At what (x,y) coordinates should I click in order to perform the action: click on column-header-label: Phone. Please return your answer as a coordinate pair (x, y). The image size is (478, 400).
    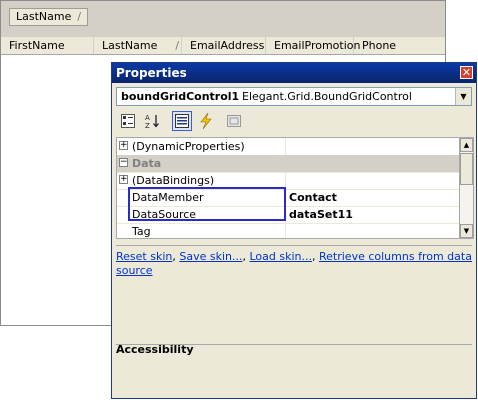
    Looking at the image, I should click on (379, 45).